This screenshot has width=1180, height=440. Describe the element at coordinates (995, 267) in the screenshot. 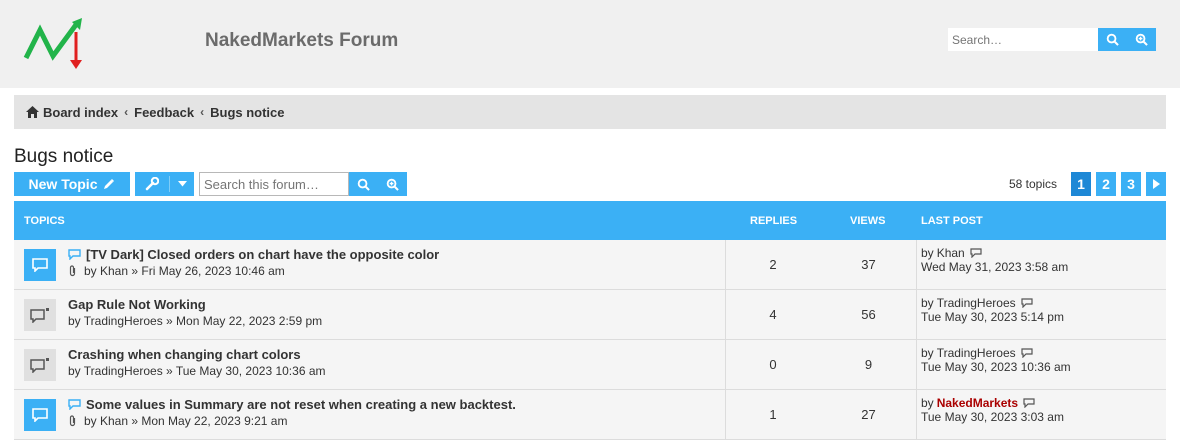

I see `last-post-date: Wed May 31, 2023 3:58 am` at that location.